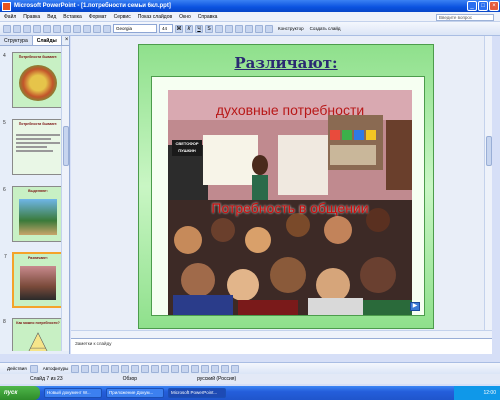 This screenshot has width=500, height=400. Describe the element at coordinates (122, 17) in the screenshot. I see `menu-tools: Сервис` at that location.